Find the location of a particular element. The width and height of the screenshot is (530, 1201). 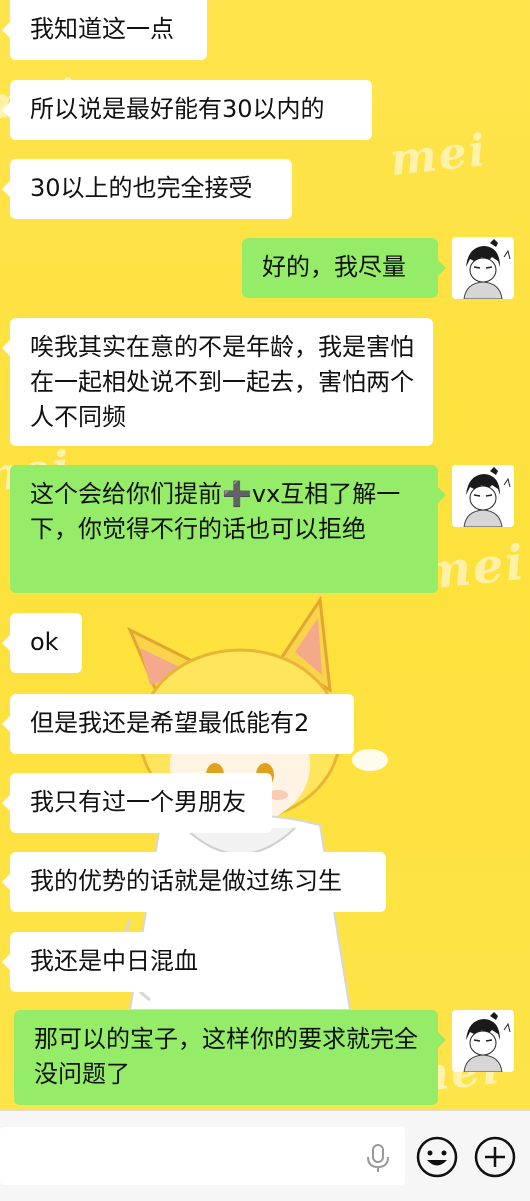

emoji-button is located at coordinates (437, 1157).